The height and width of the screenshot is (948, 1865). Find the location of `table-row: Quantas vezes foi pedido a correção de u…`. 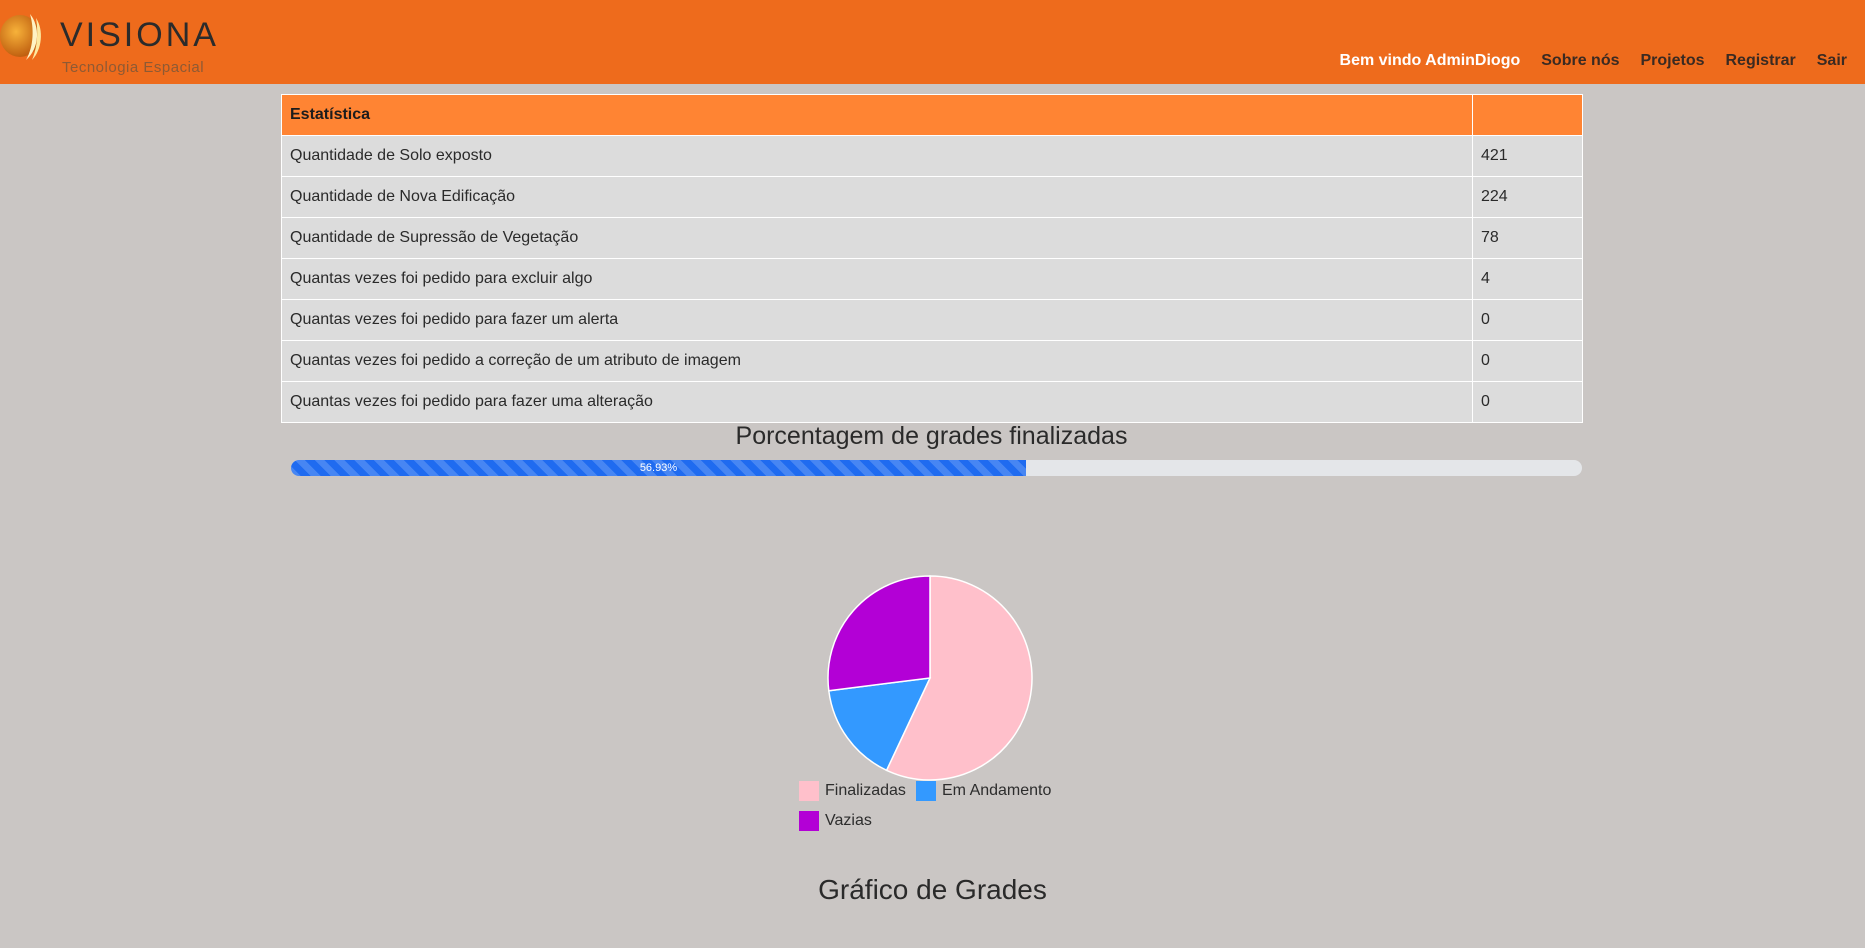

table-row: Quantas vezes foi pedido a correção de u… is located at coordinates (932, 361).